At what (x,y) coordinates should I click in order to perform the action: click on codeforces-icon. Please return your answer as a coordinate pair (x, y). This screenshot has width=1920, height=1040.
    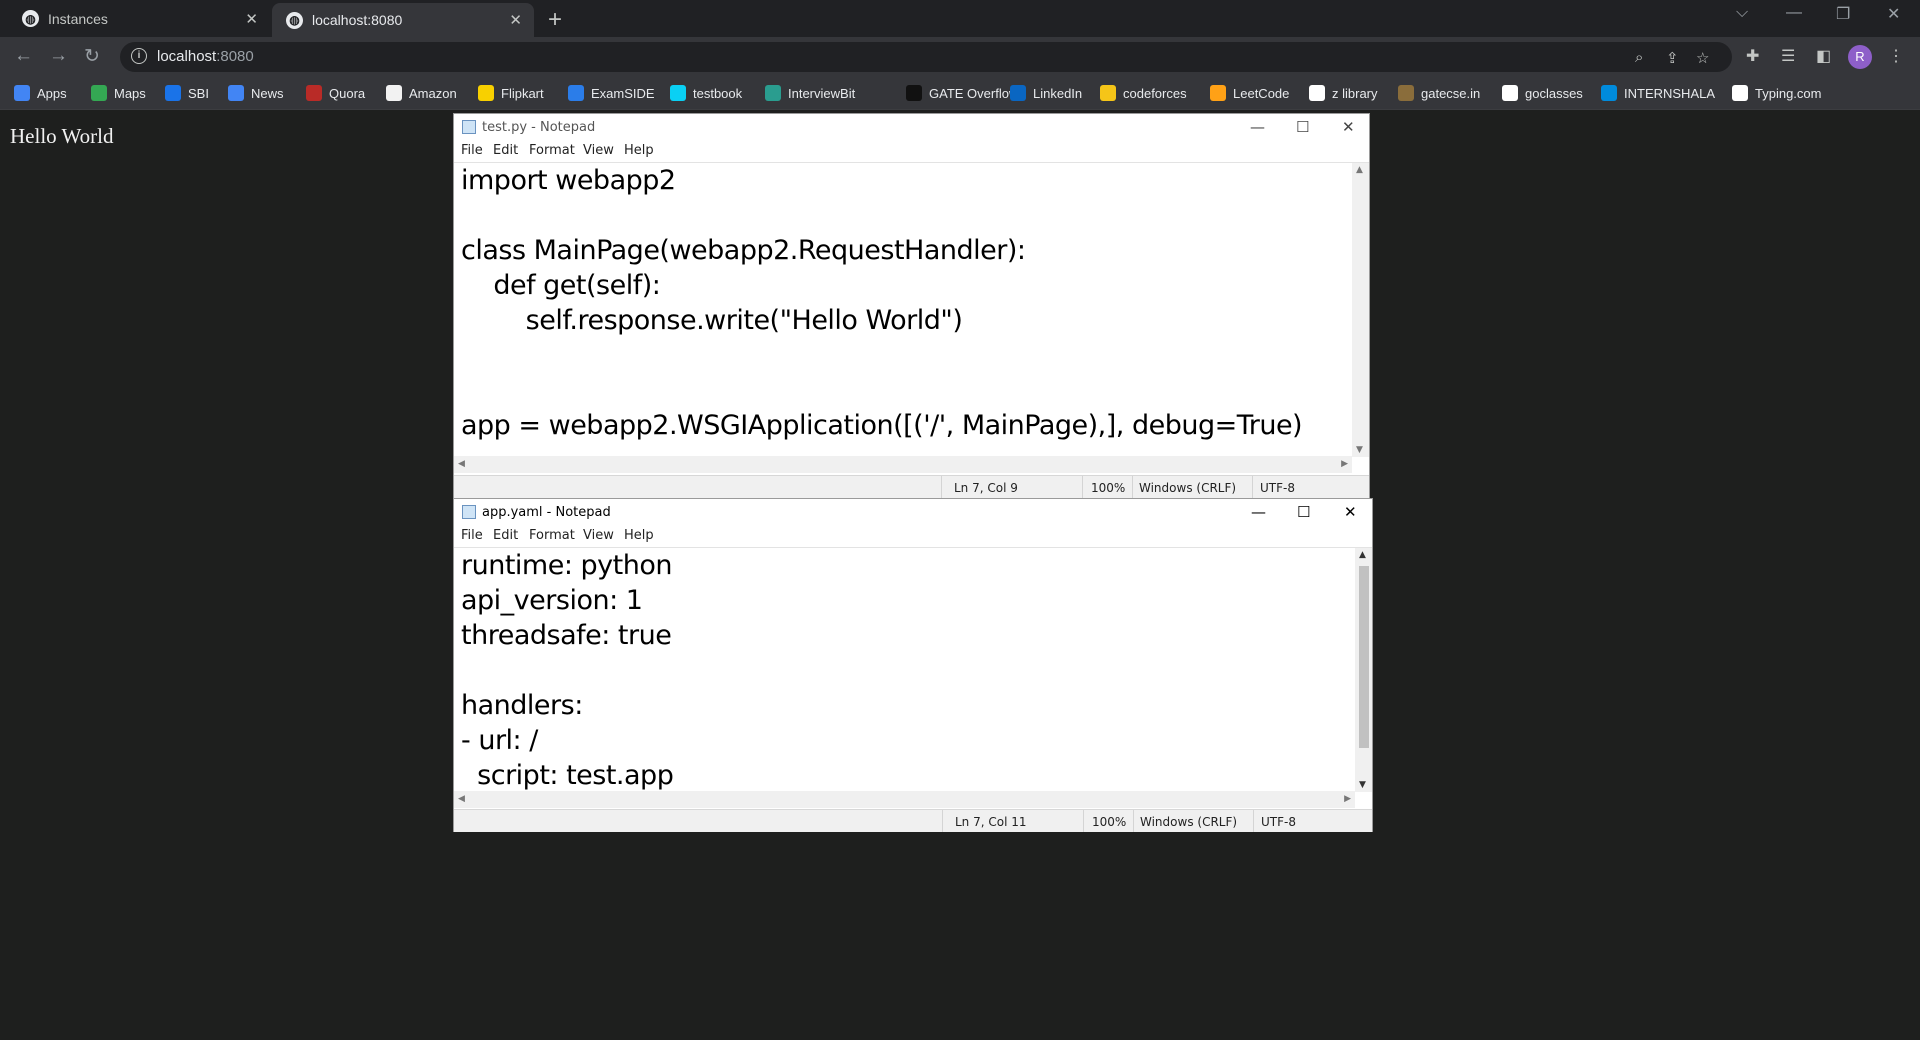
    Looking at the image, I should click on (1108, 93).